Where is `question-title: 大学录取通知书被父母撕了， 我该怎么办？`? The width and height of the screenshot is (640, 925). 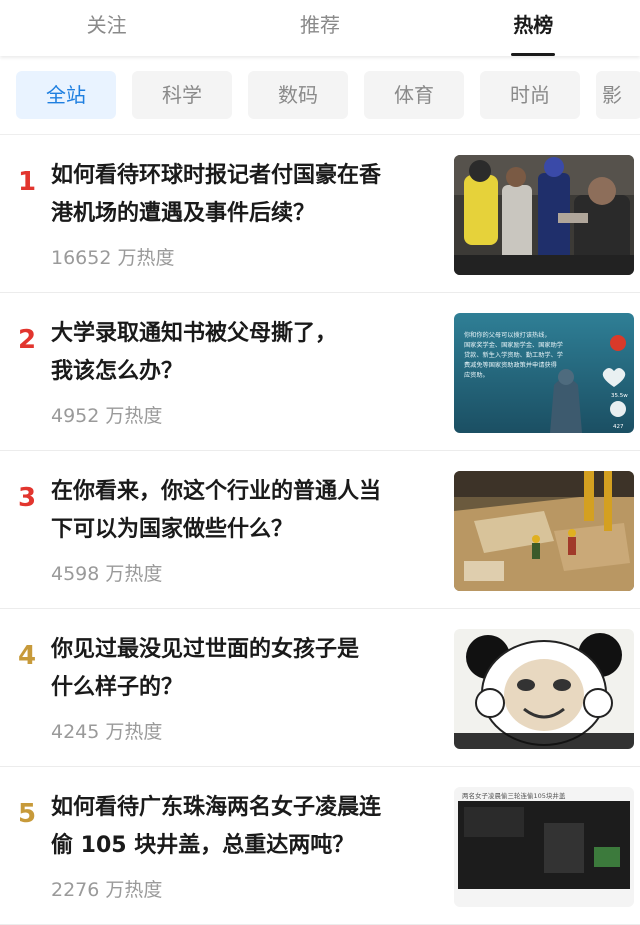
question-title: 大学录取通知书被父母撕了， 我该怎么办？ is located at coordinates (246, 353).